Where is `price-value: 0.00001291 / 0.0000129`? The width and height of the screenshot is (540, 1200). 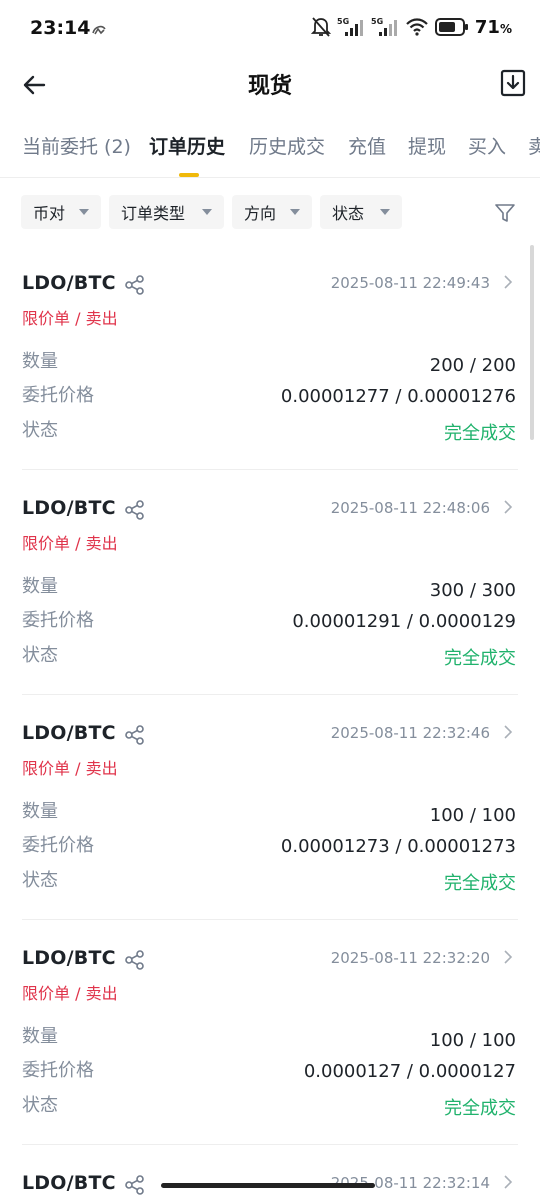
price-value: 0.00001291 / 0.0000129 is located at coordinates (404, 621).